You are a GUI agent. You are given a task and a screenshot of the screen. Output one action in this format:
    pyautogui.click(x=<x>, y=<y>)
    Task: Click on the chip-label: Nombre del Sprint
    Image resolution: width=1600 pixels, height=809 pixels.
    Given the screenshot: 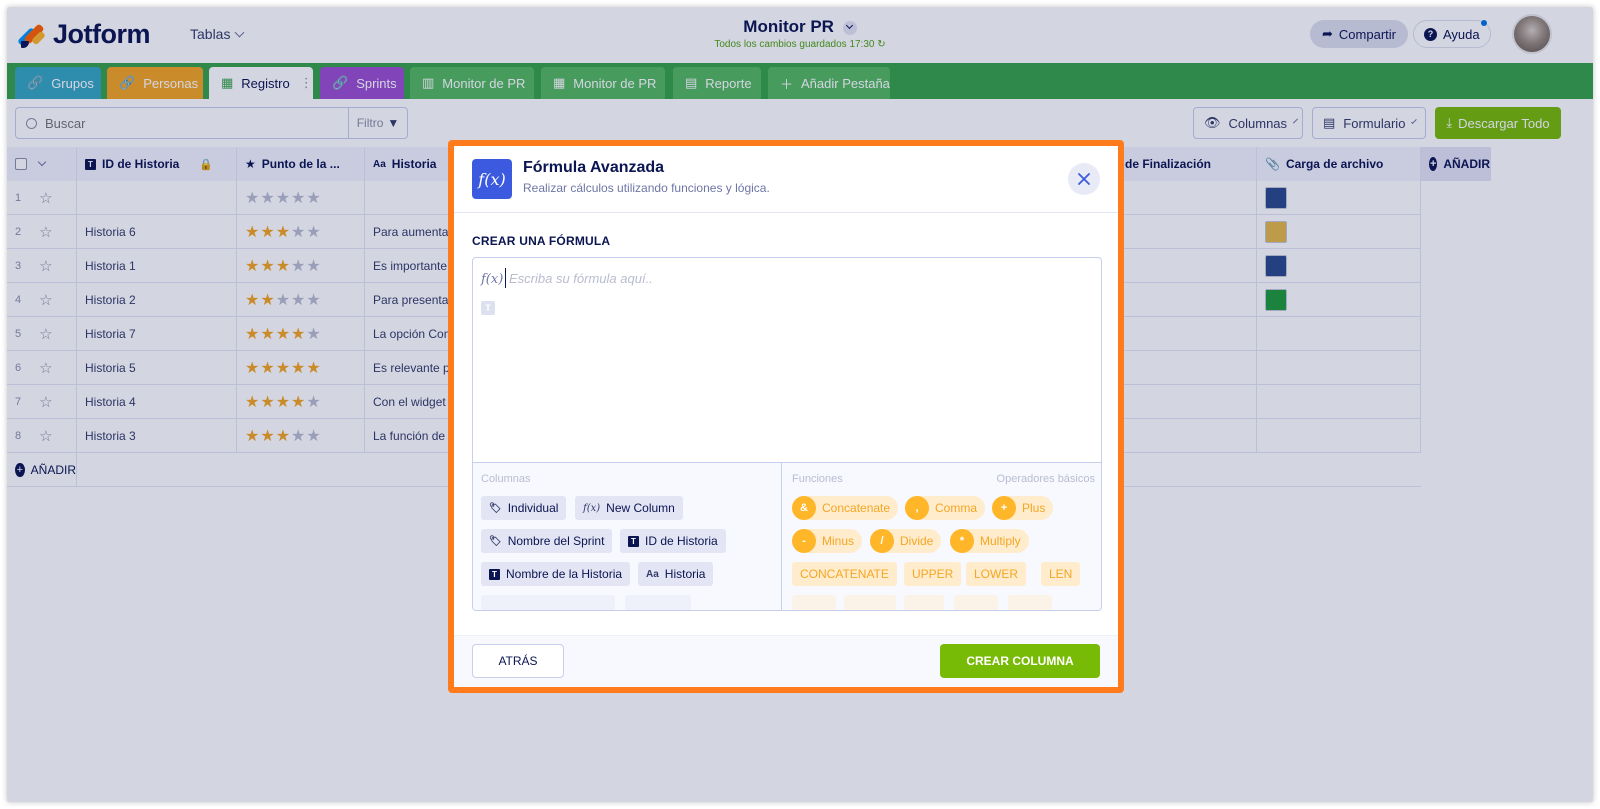 What is the action you would take?
    pyautogui.click(x=556, y=541)
    